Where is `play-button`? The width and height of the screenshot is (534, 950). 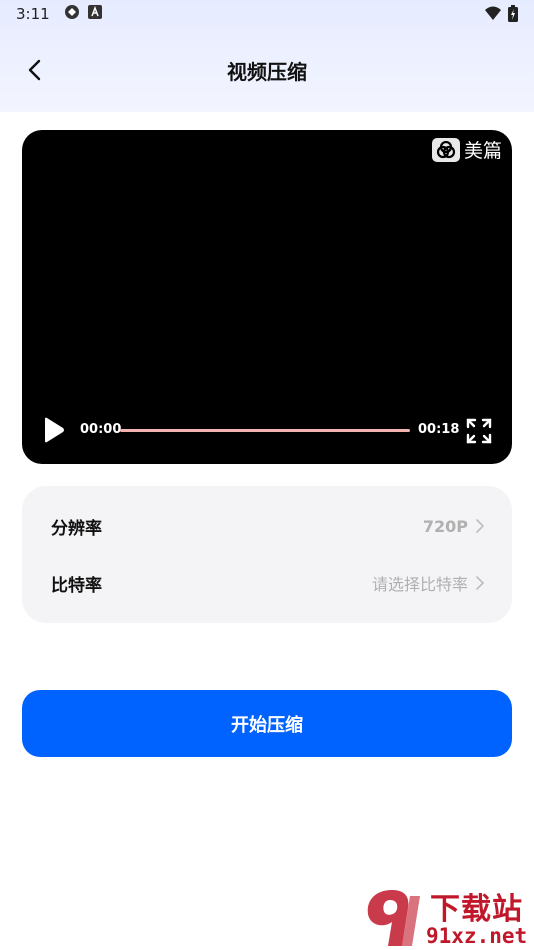
play-button is located at coordinates (54, 430).